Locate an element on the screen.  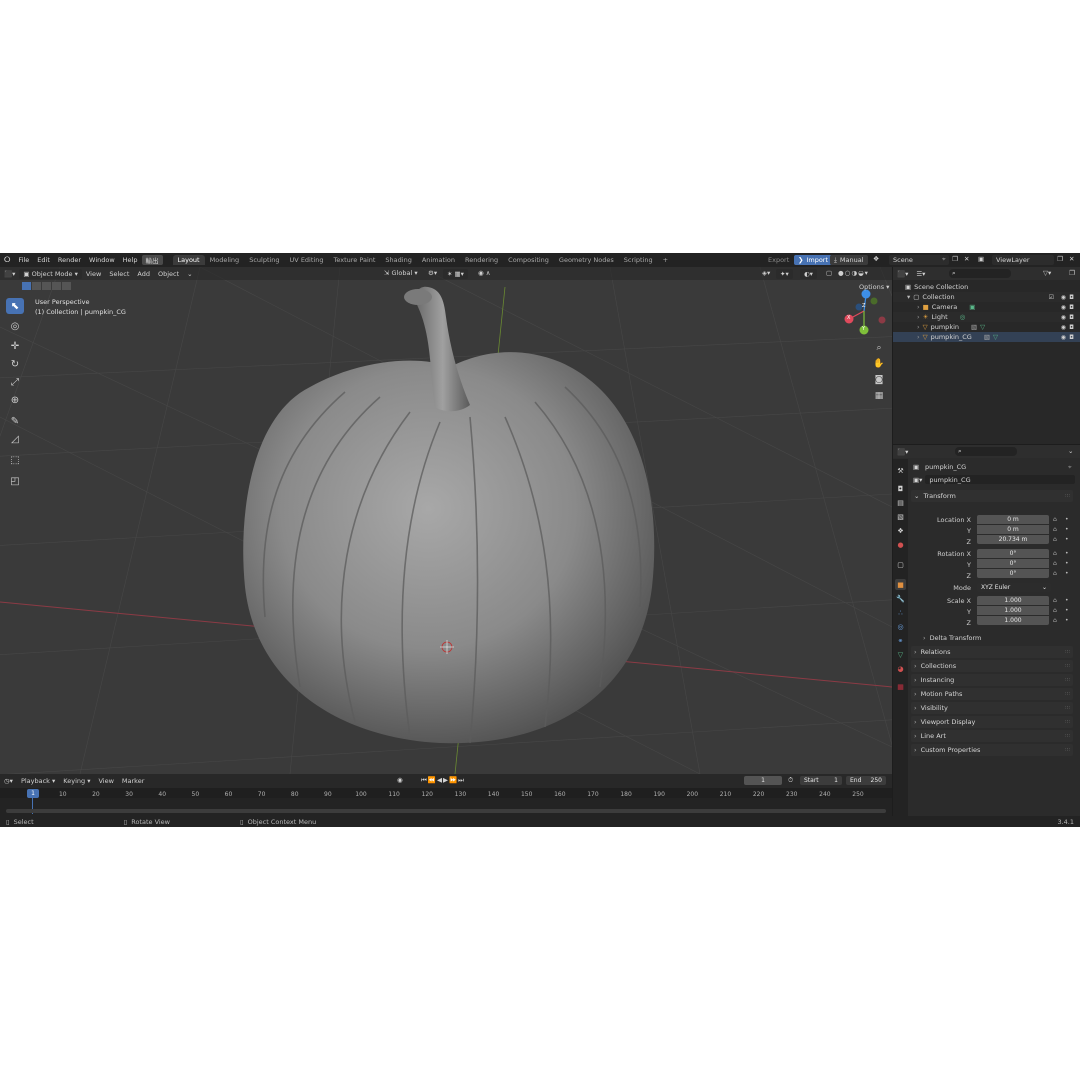
tab-texture-paint: Texture Paint is located at coordinates (354, 260).